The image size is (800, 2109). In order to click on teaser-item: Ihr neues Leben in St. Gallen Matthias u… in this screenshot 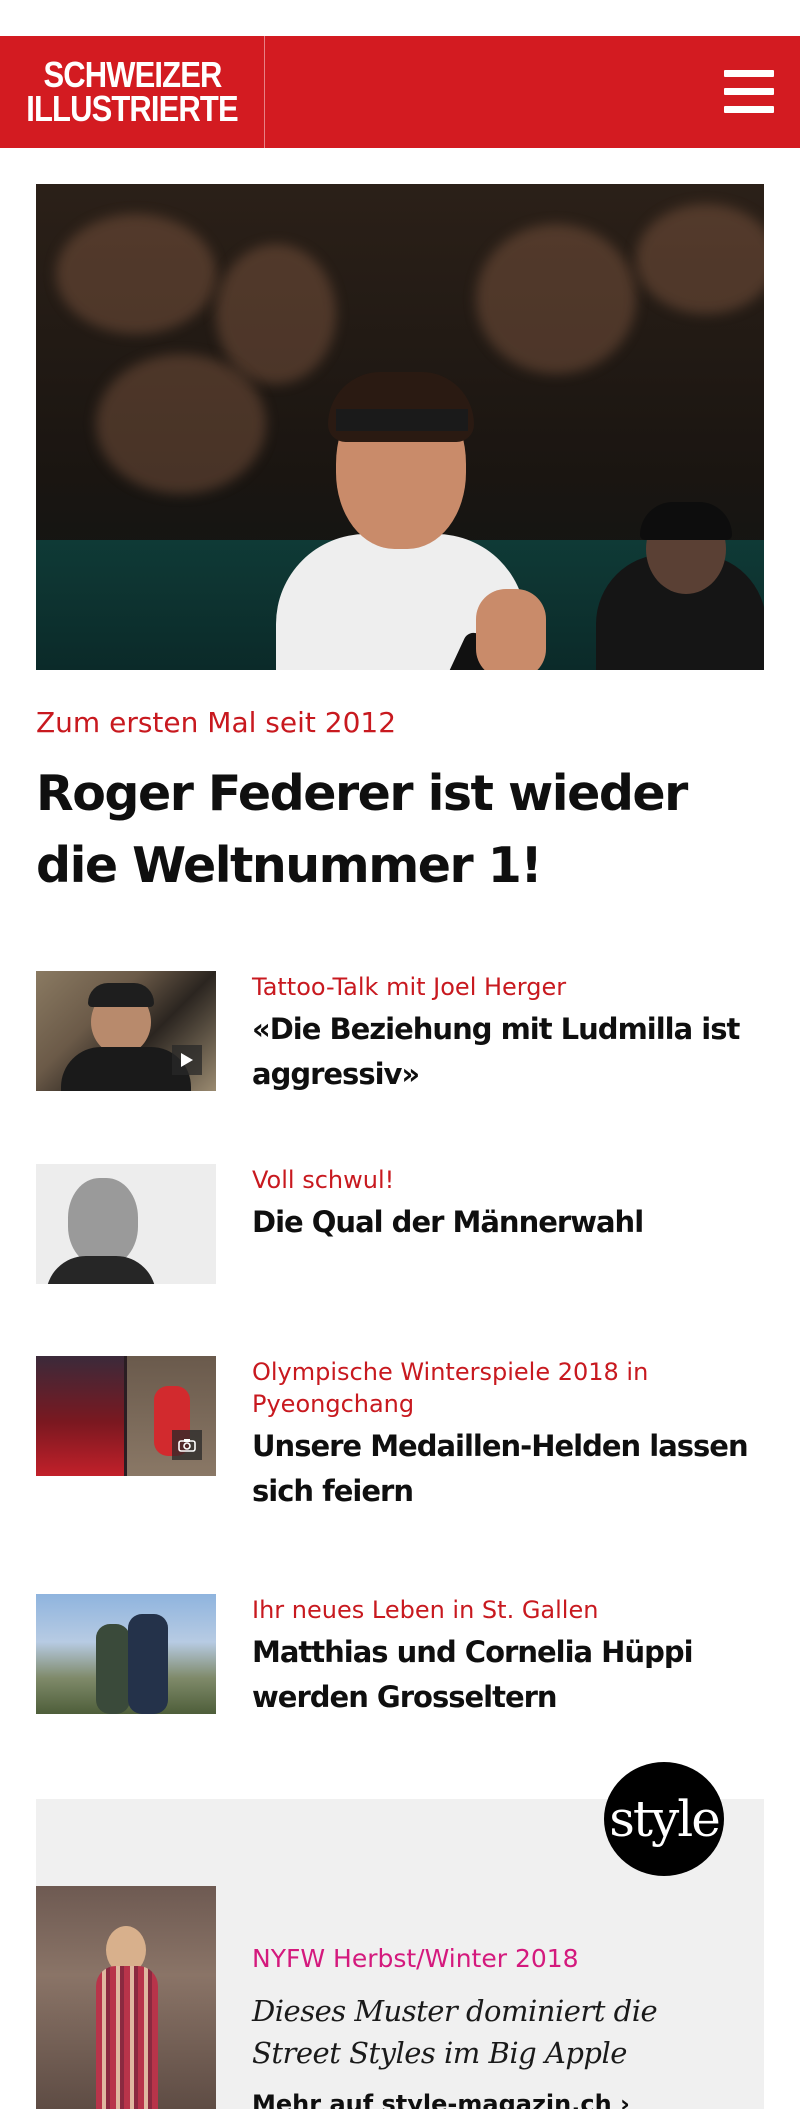, I will do `click(400, 1654)`.